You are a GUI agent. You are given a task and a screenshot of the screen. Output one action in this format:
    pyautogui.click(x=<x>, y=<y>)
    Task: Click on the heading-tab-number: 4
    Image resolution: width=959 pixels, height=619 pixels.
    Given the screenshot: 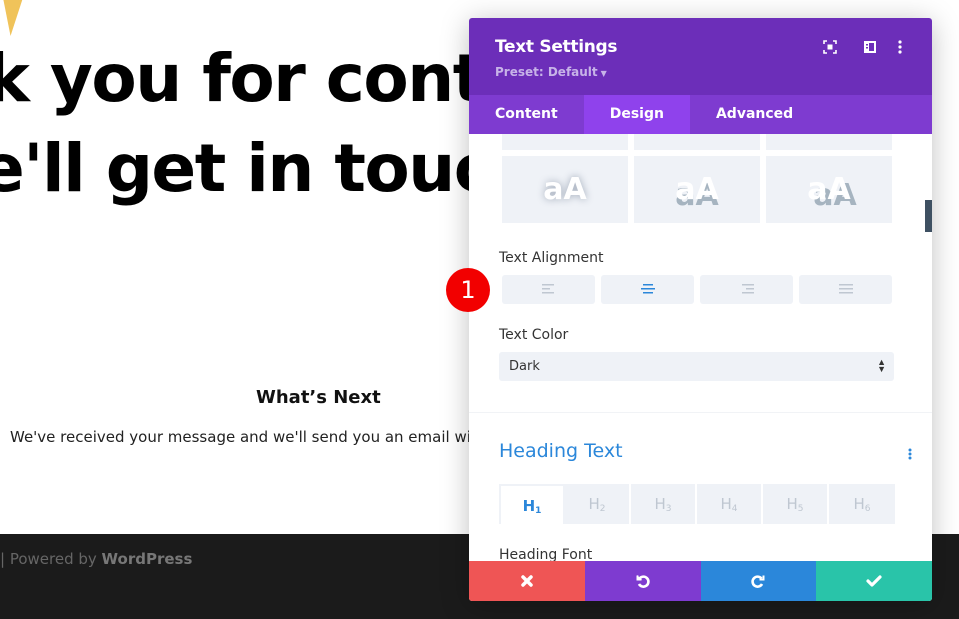 What is the action you would take?
    pyautogui.click(x=734, y=509)
    